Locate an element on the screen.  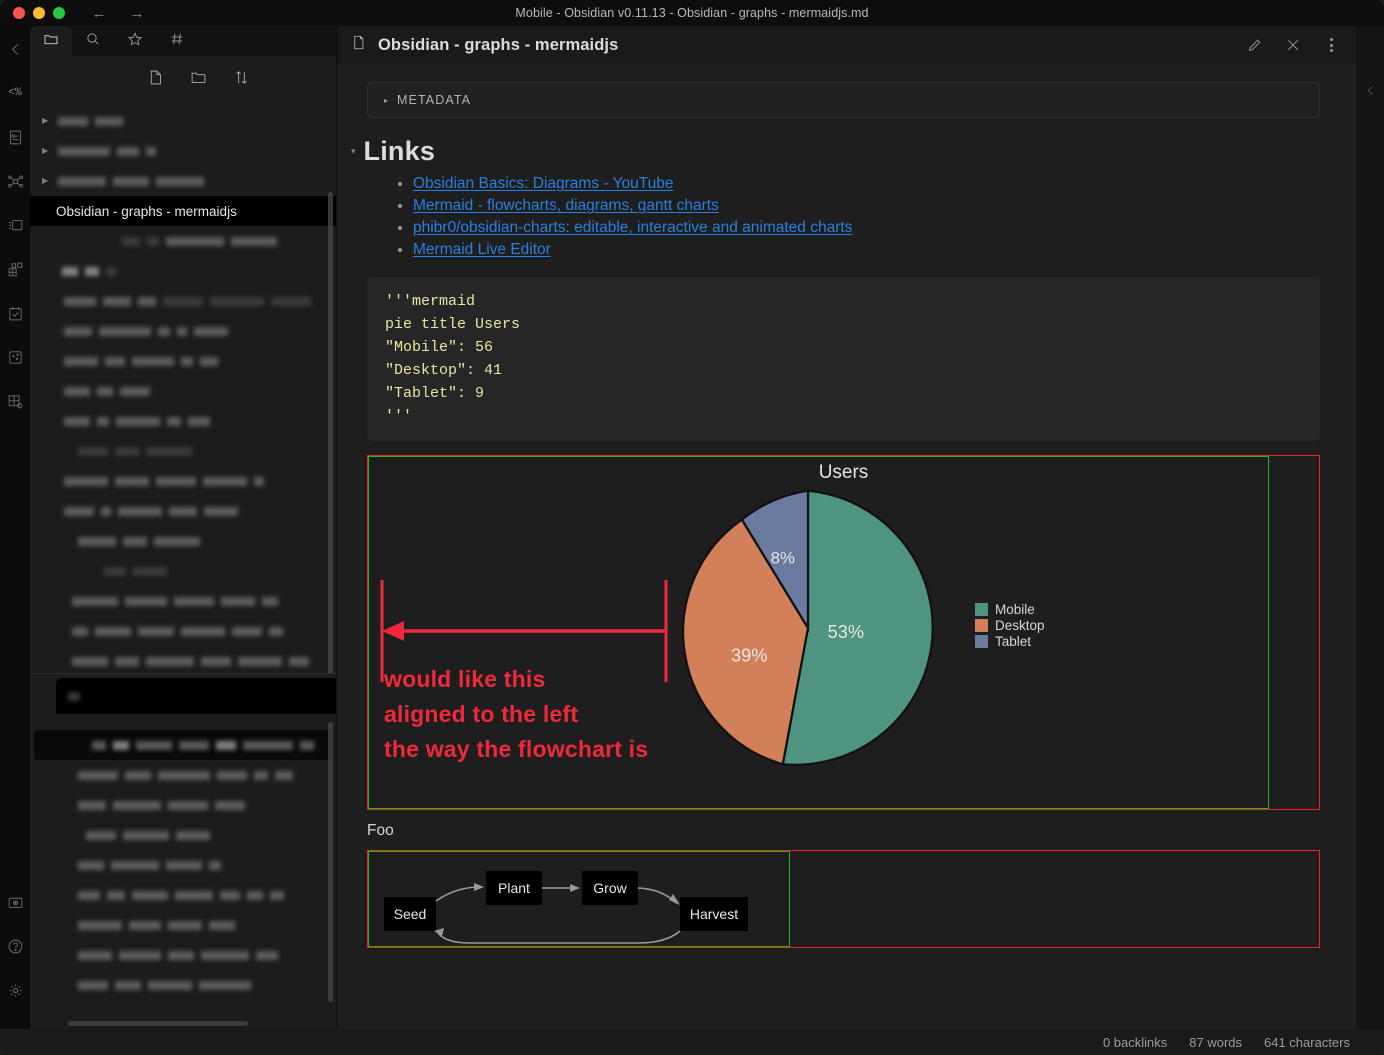
sort-icon is located at coordinates (241, 80).